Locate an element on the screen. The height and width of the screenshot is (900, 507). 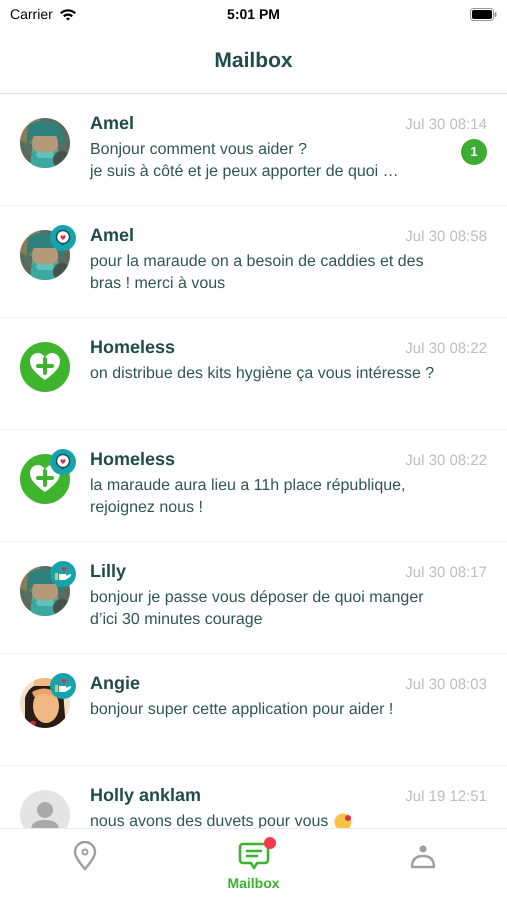
sender-name: Angie is located at coordinates (115, 683).